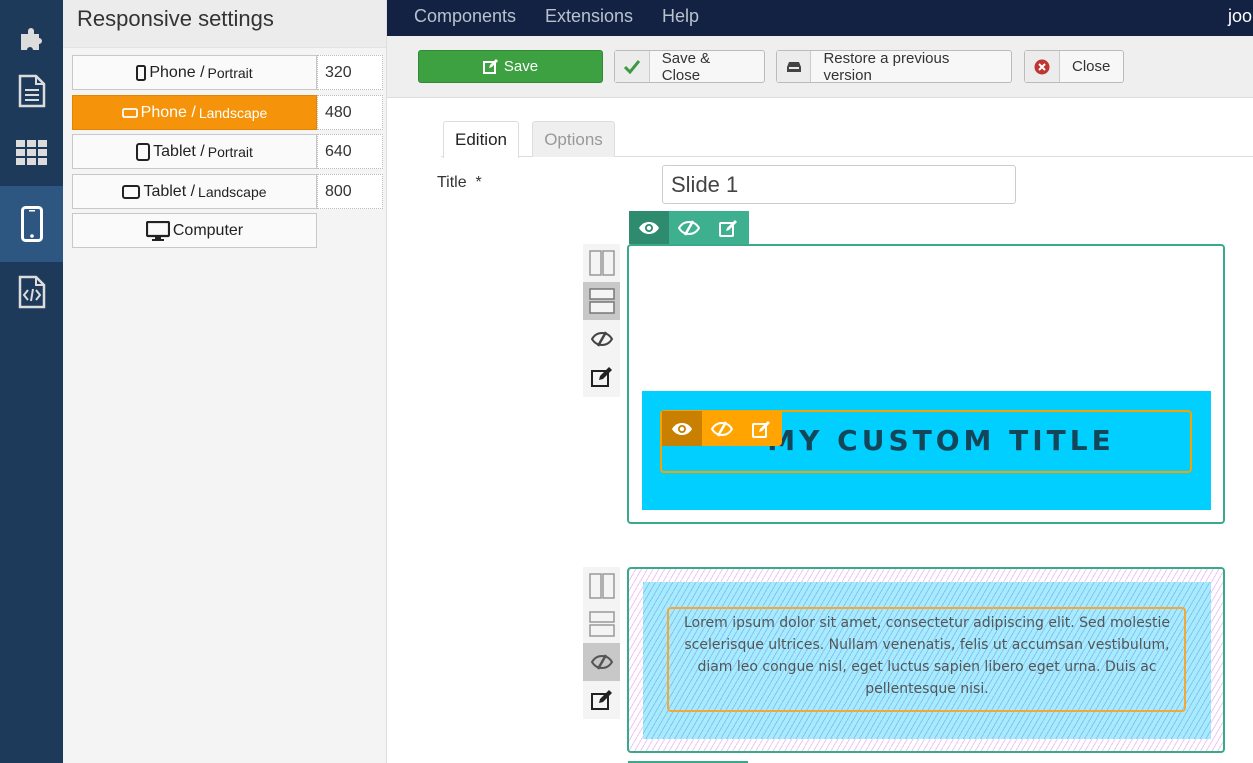 The image size is (1253, 763). I want to click on device-width-input: 480, so click(350, 112).